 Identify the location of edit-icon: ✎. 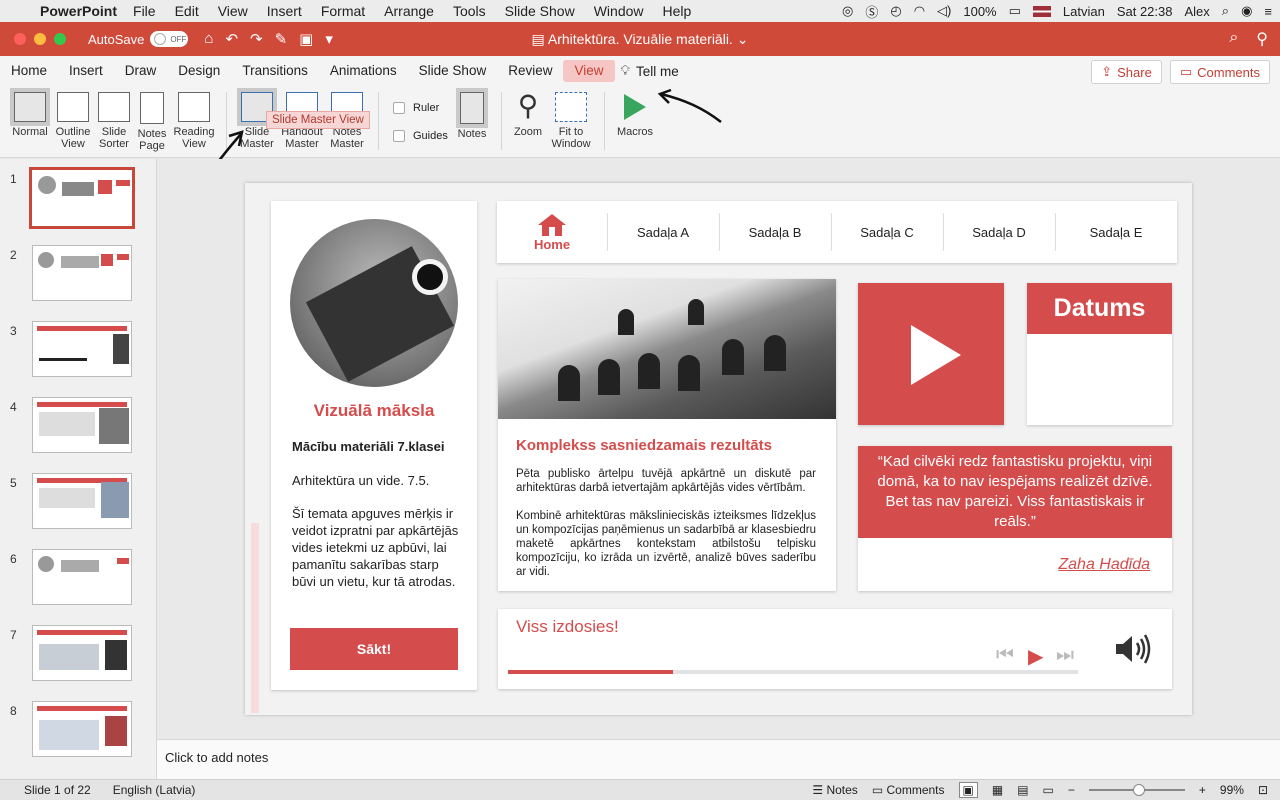
(281, 39).